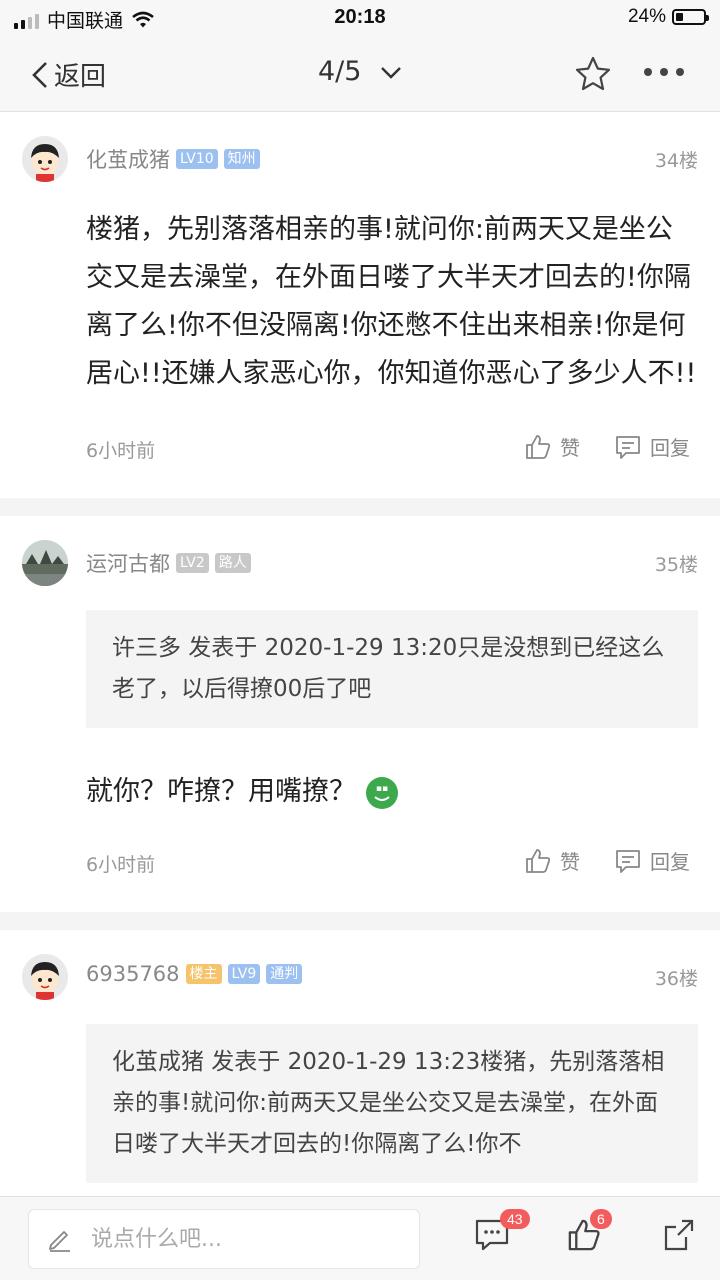  Describe the element at coordinates (593, 74) in the screenshot. I see `star-icon` at that location.